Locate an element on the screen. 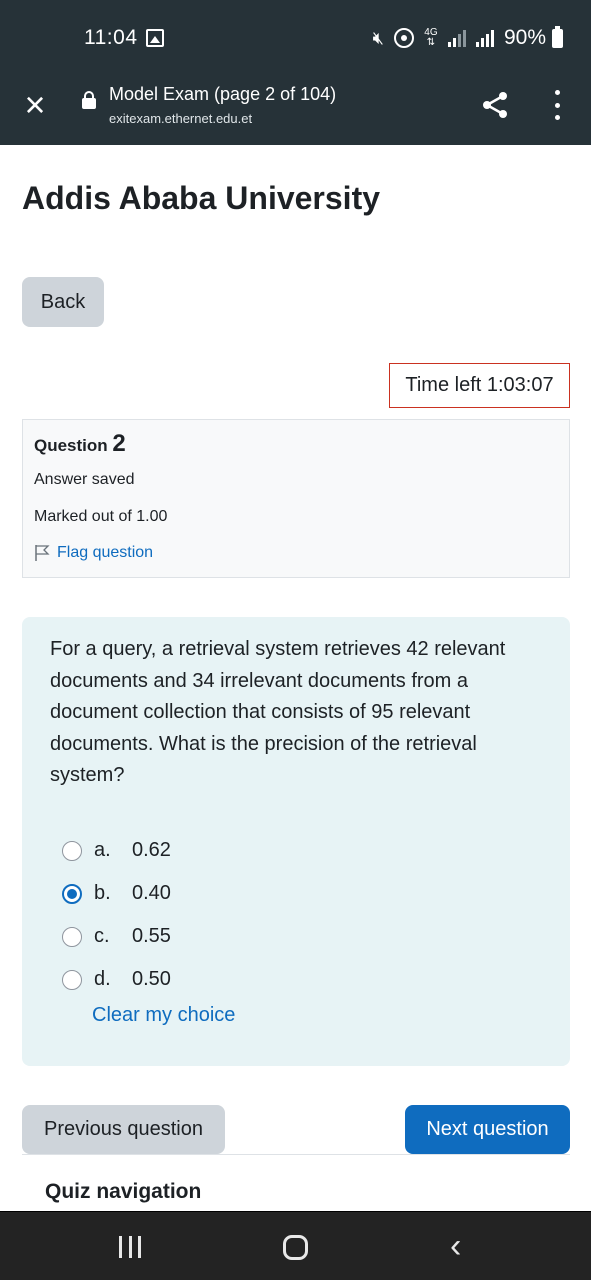 Image resolution: width=591 pixels, height=1280 pixels. back-nav-icon: ‹ is located at coordinates (460, 1246).